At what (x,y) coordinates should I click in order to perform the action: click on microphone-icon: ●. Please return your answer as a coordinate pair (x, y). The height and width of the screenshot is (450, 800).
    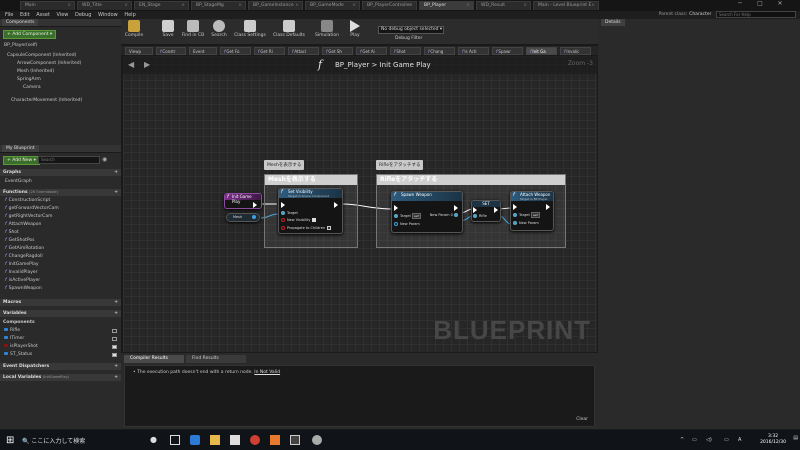
    Looking at the image, I should click on (153, 439).